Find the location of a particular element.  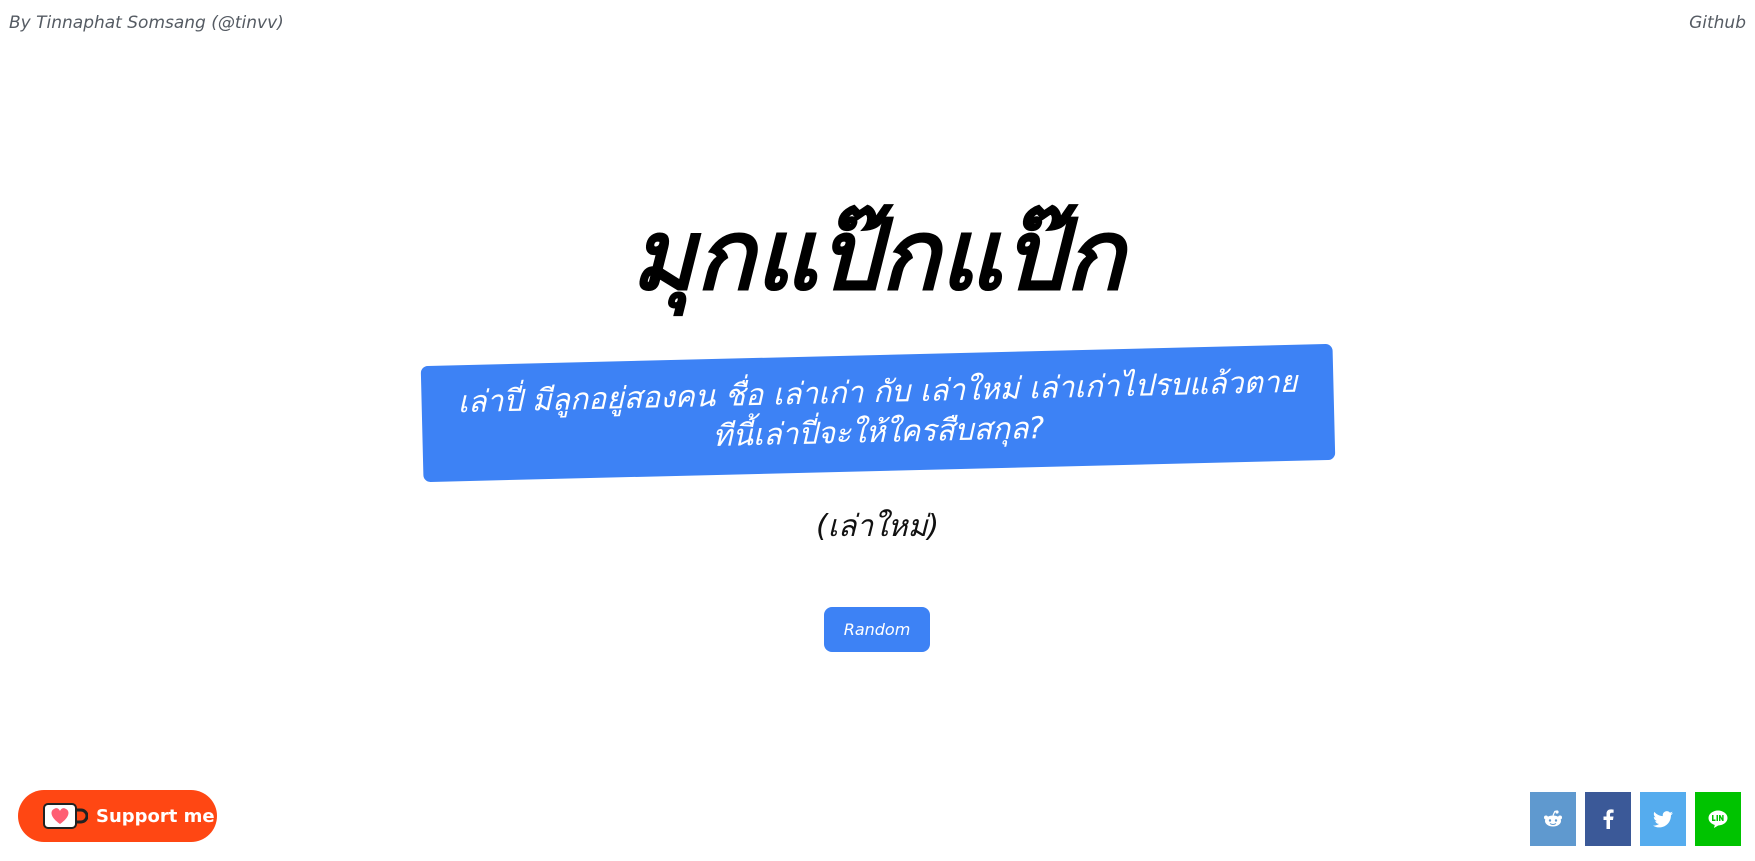

share-facebook-button is located at coordinates (1608, 819).